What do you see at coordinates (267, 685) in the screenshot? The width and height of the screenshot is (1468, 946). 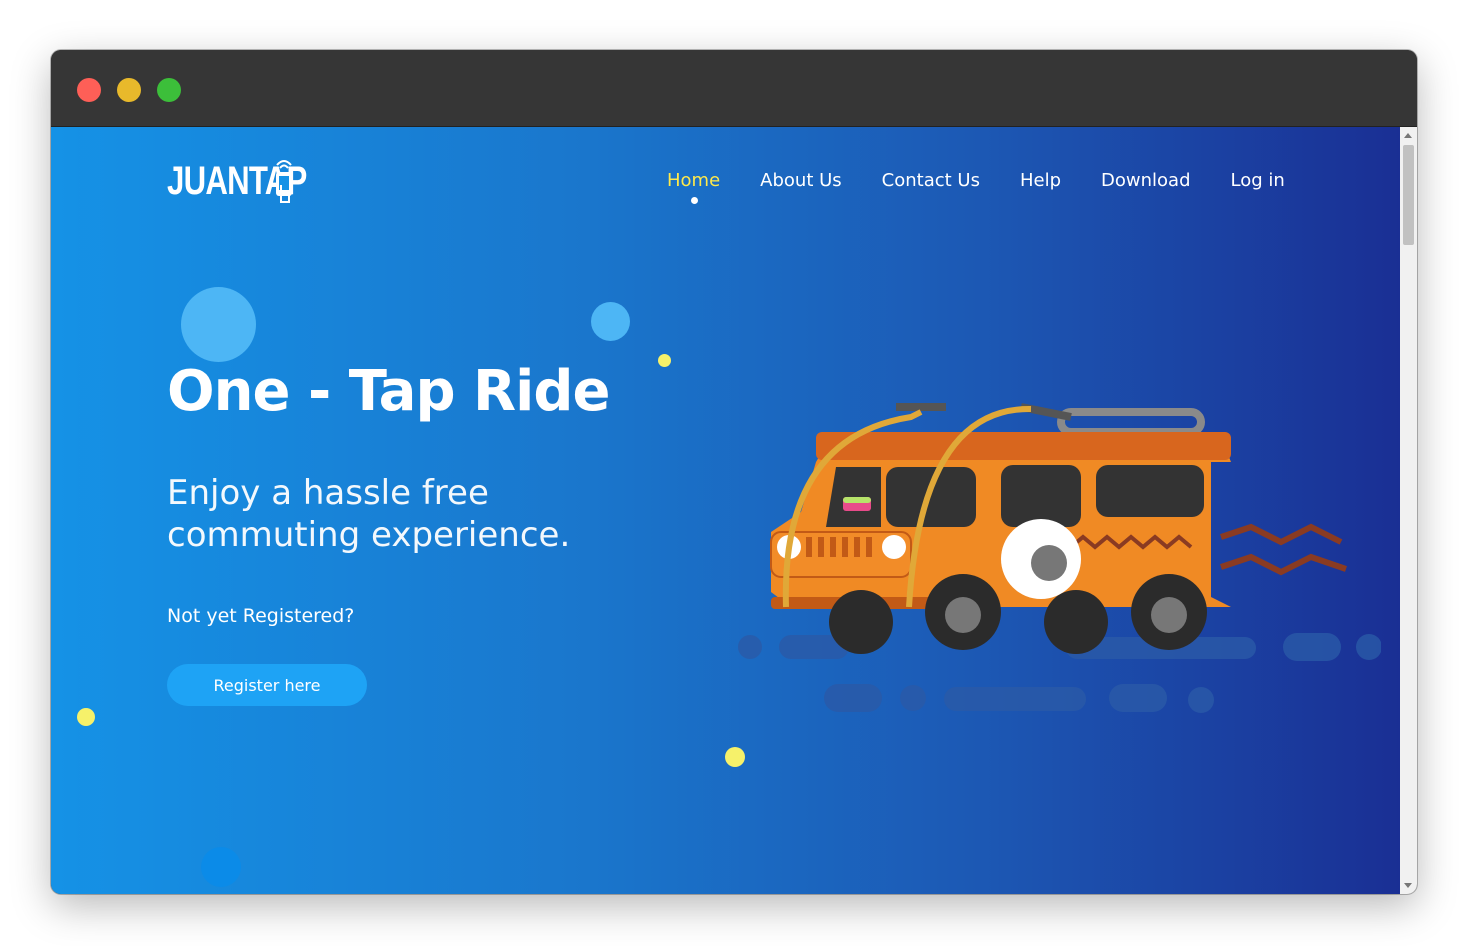 I see `register-button: Register here` at bounding box center [267, 685].